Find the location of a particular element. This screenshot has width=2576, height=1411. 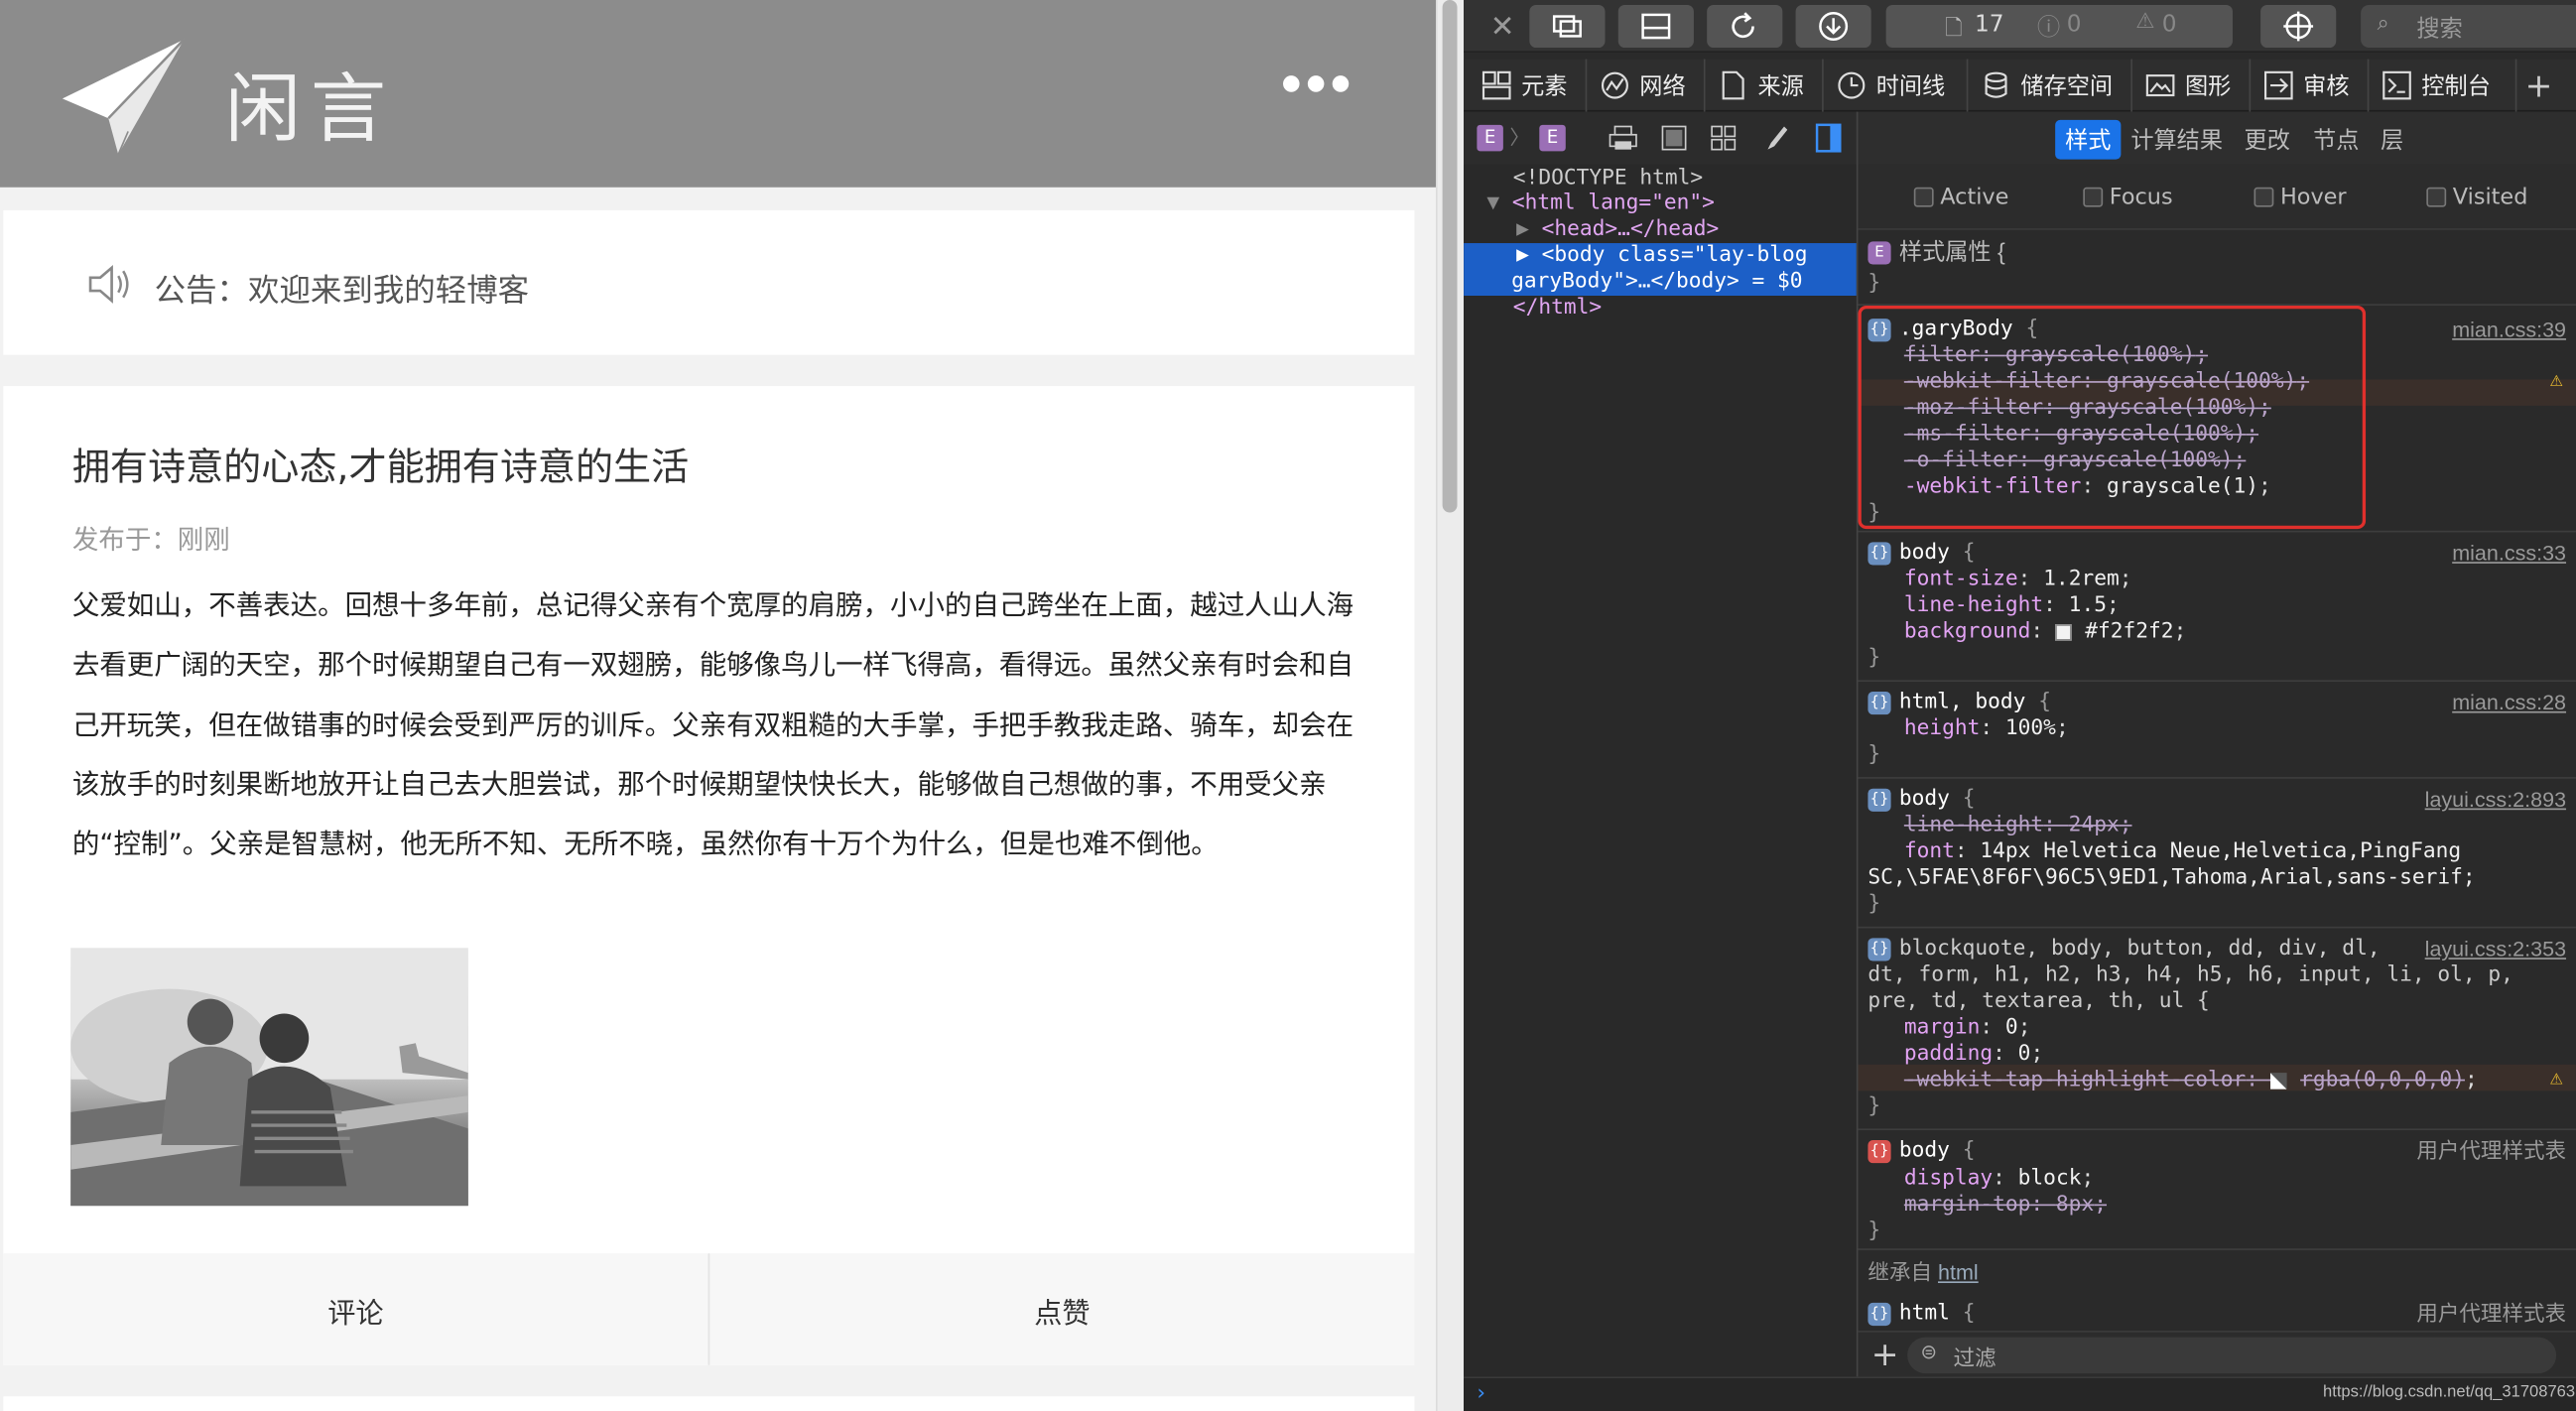

tab-computed: 计算结果 is located at coordinates (2176, 139).